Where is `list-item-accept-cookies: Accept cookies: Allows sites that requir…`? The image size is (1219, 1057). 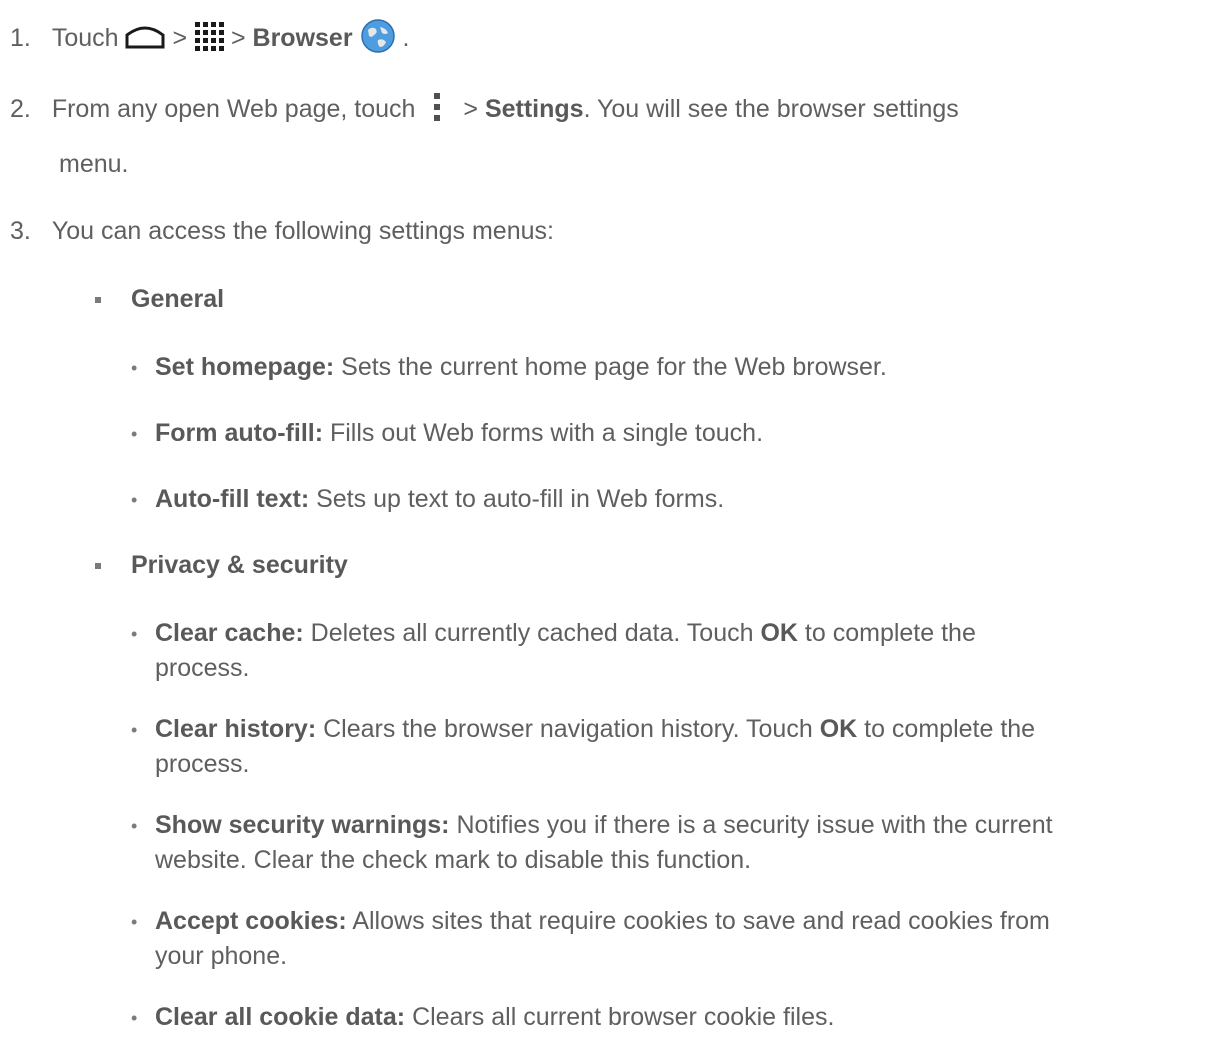
list-item-accept-cookies: Accept cookies: Allows sites that requir… is located at coordinates (602, 921).